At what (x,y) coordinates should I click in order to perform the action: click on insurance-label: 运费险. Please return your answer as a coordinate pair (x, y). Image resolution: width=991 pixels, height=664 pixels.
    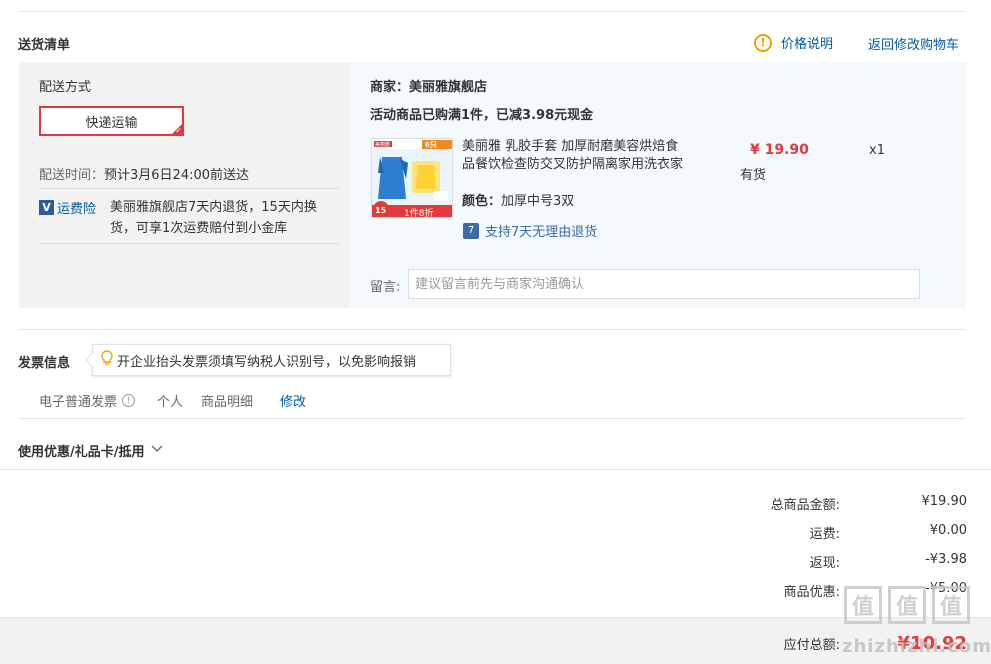
    Looking at the image, I should click on (77, 209).